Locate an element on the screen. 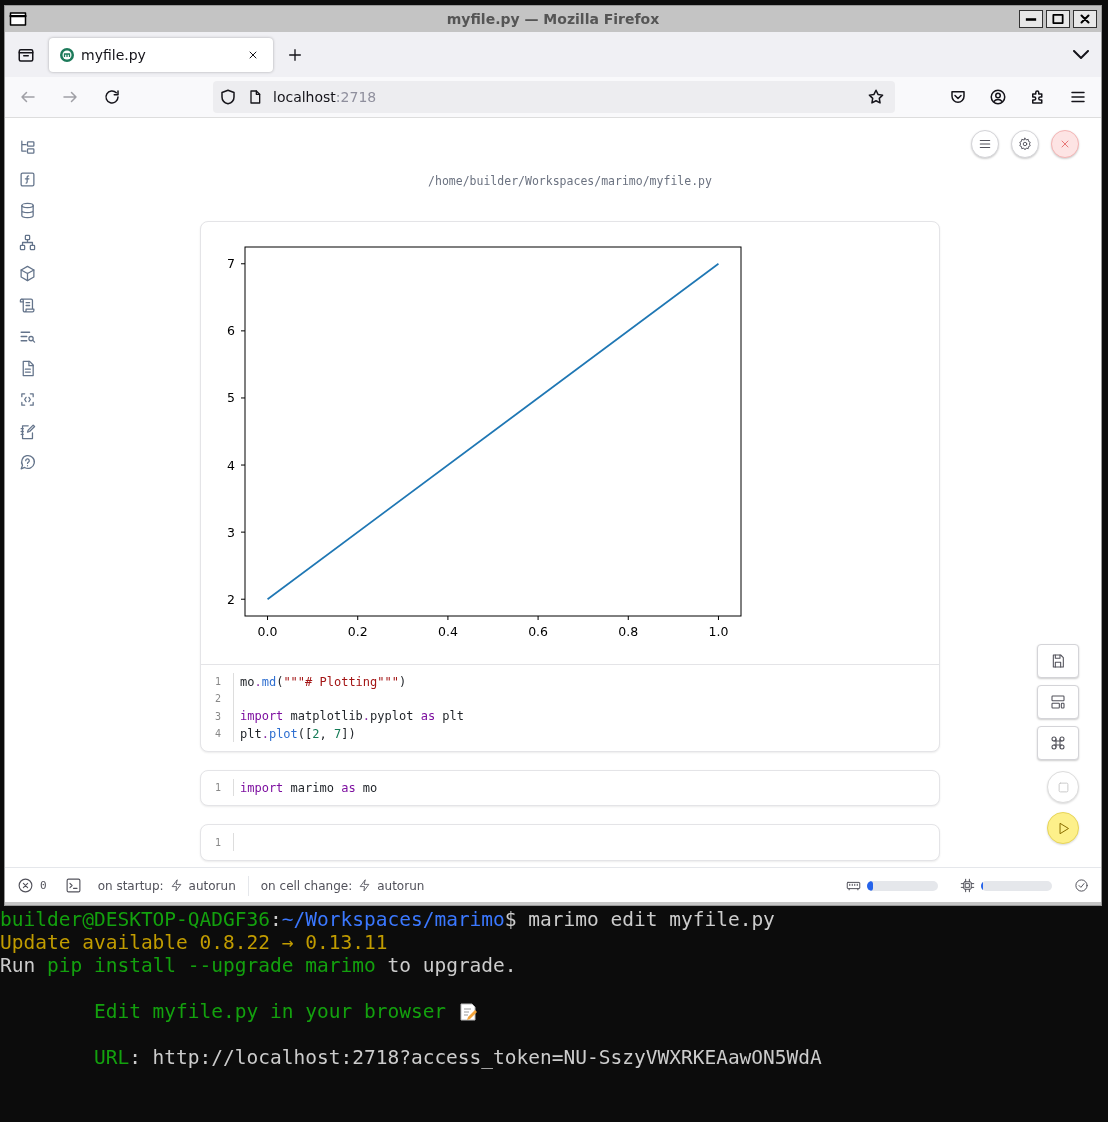 Image resolution: width=1108 pixels, height=1122 pixels. maximize-icon is located at coordinates (1058, 19).